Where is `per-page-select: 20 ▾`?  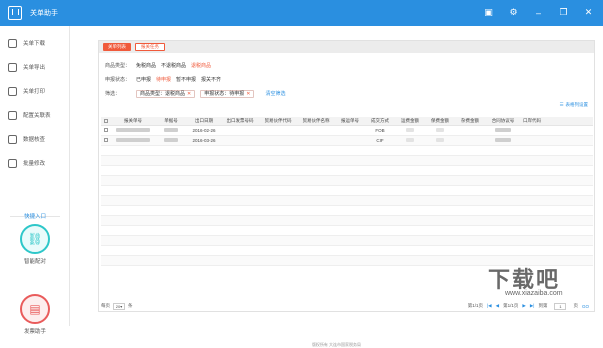
per-page-select: 20 ▾ is located at coordinates (119, 306).